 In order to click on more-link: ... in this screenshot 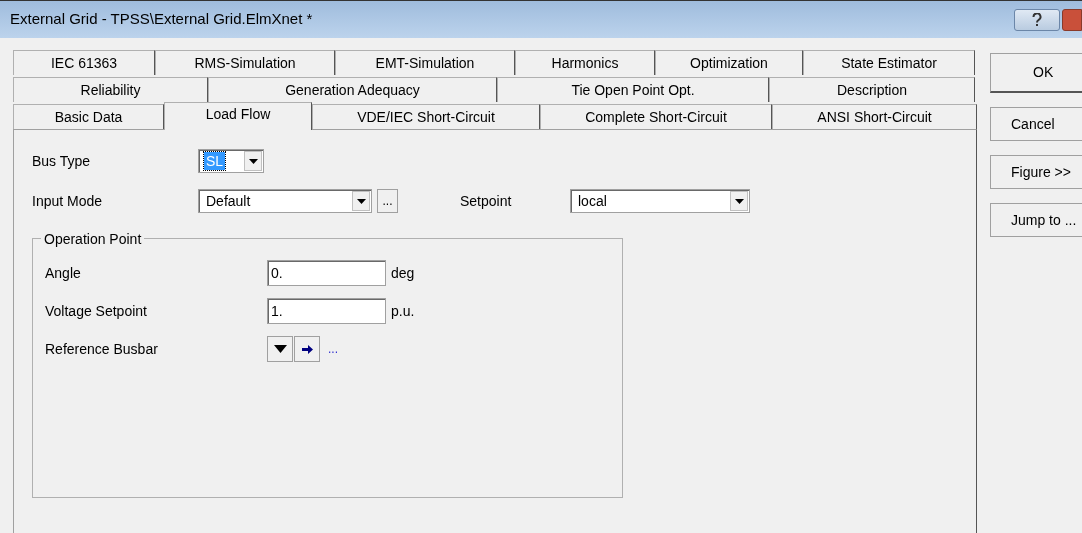, I will do `click(333, 349)`.